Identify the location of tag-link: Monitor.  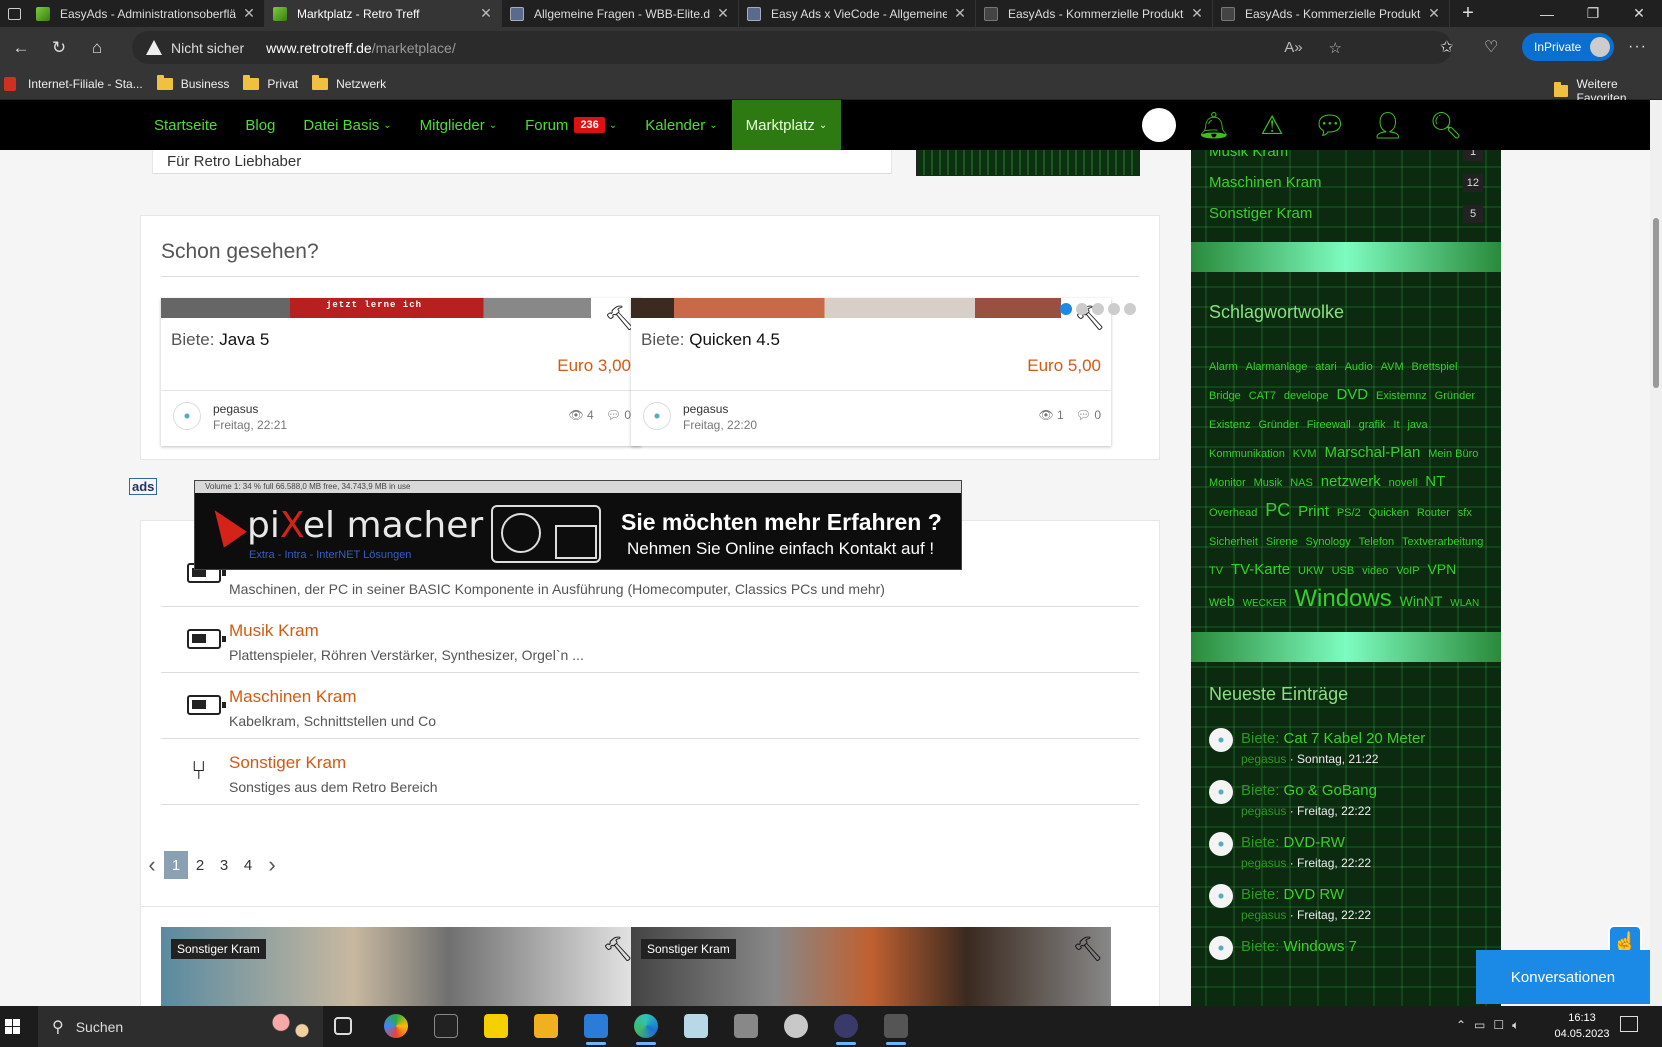
(1227, 483).